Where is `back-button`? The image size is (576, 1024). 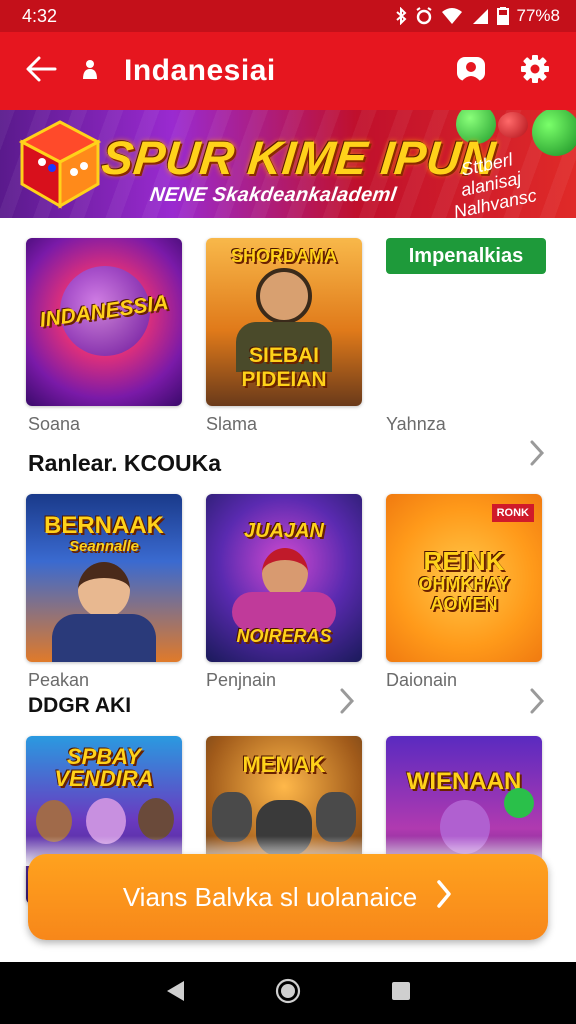 back-button is located at coordinates (41, 71).